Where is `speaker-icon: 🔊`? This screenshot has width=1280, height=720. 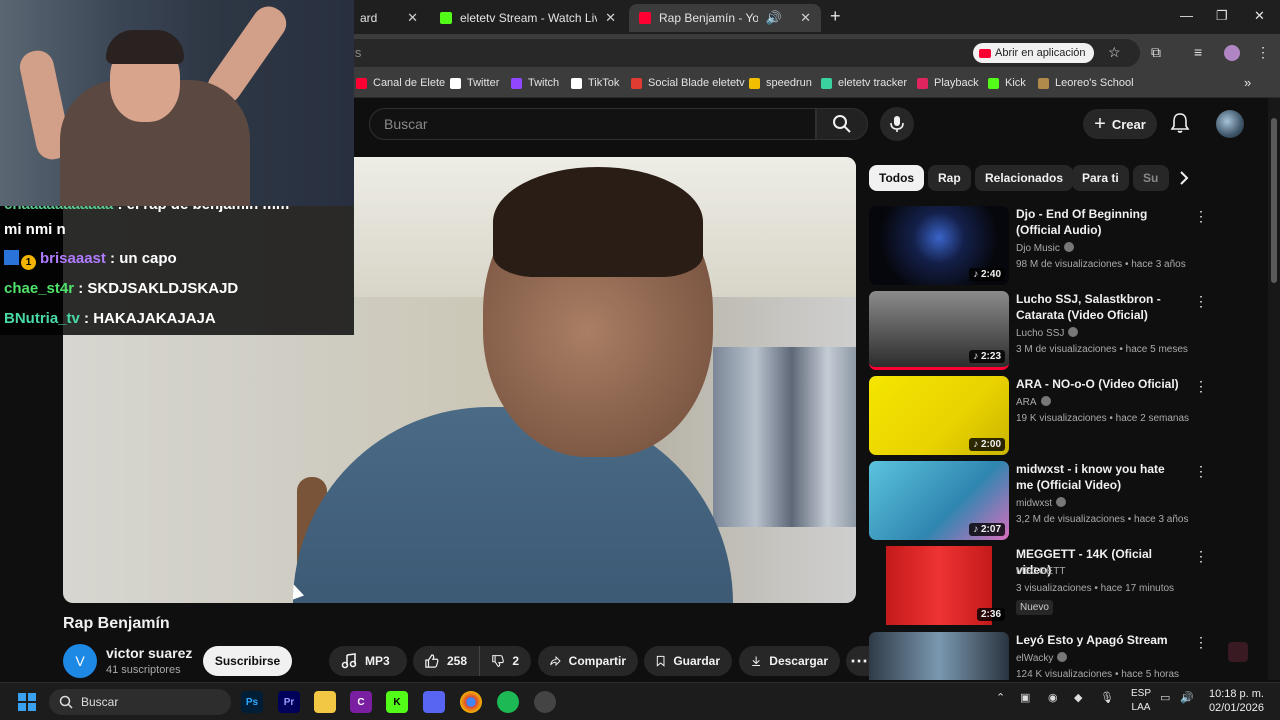
speaker-icon: 🔊 is located at coordinates (774, 18).